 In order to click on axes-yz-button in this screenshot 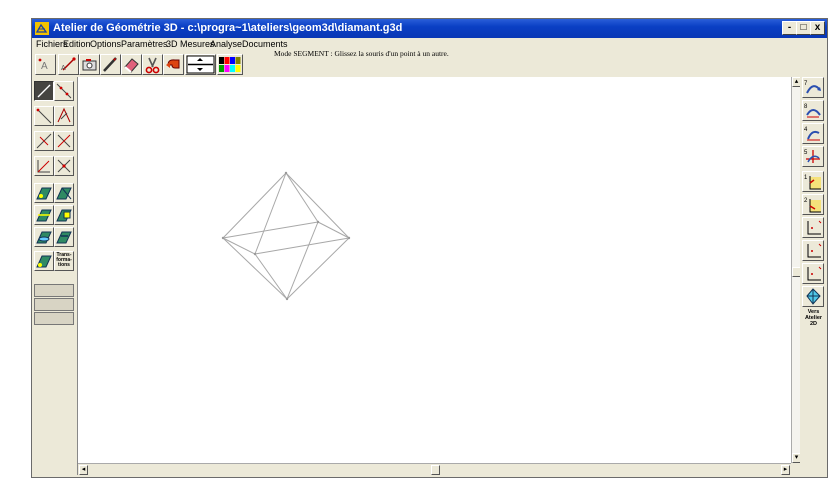, I will do `click(813, 273)`.